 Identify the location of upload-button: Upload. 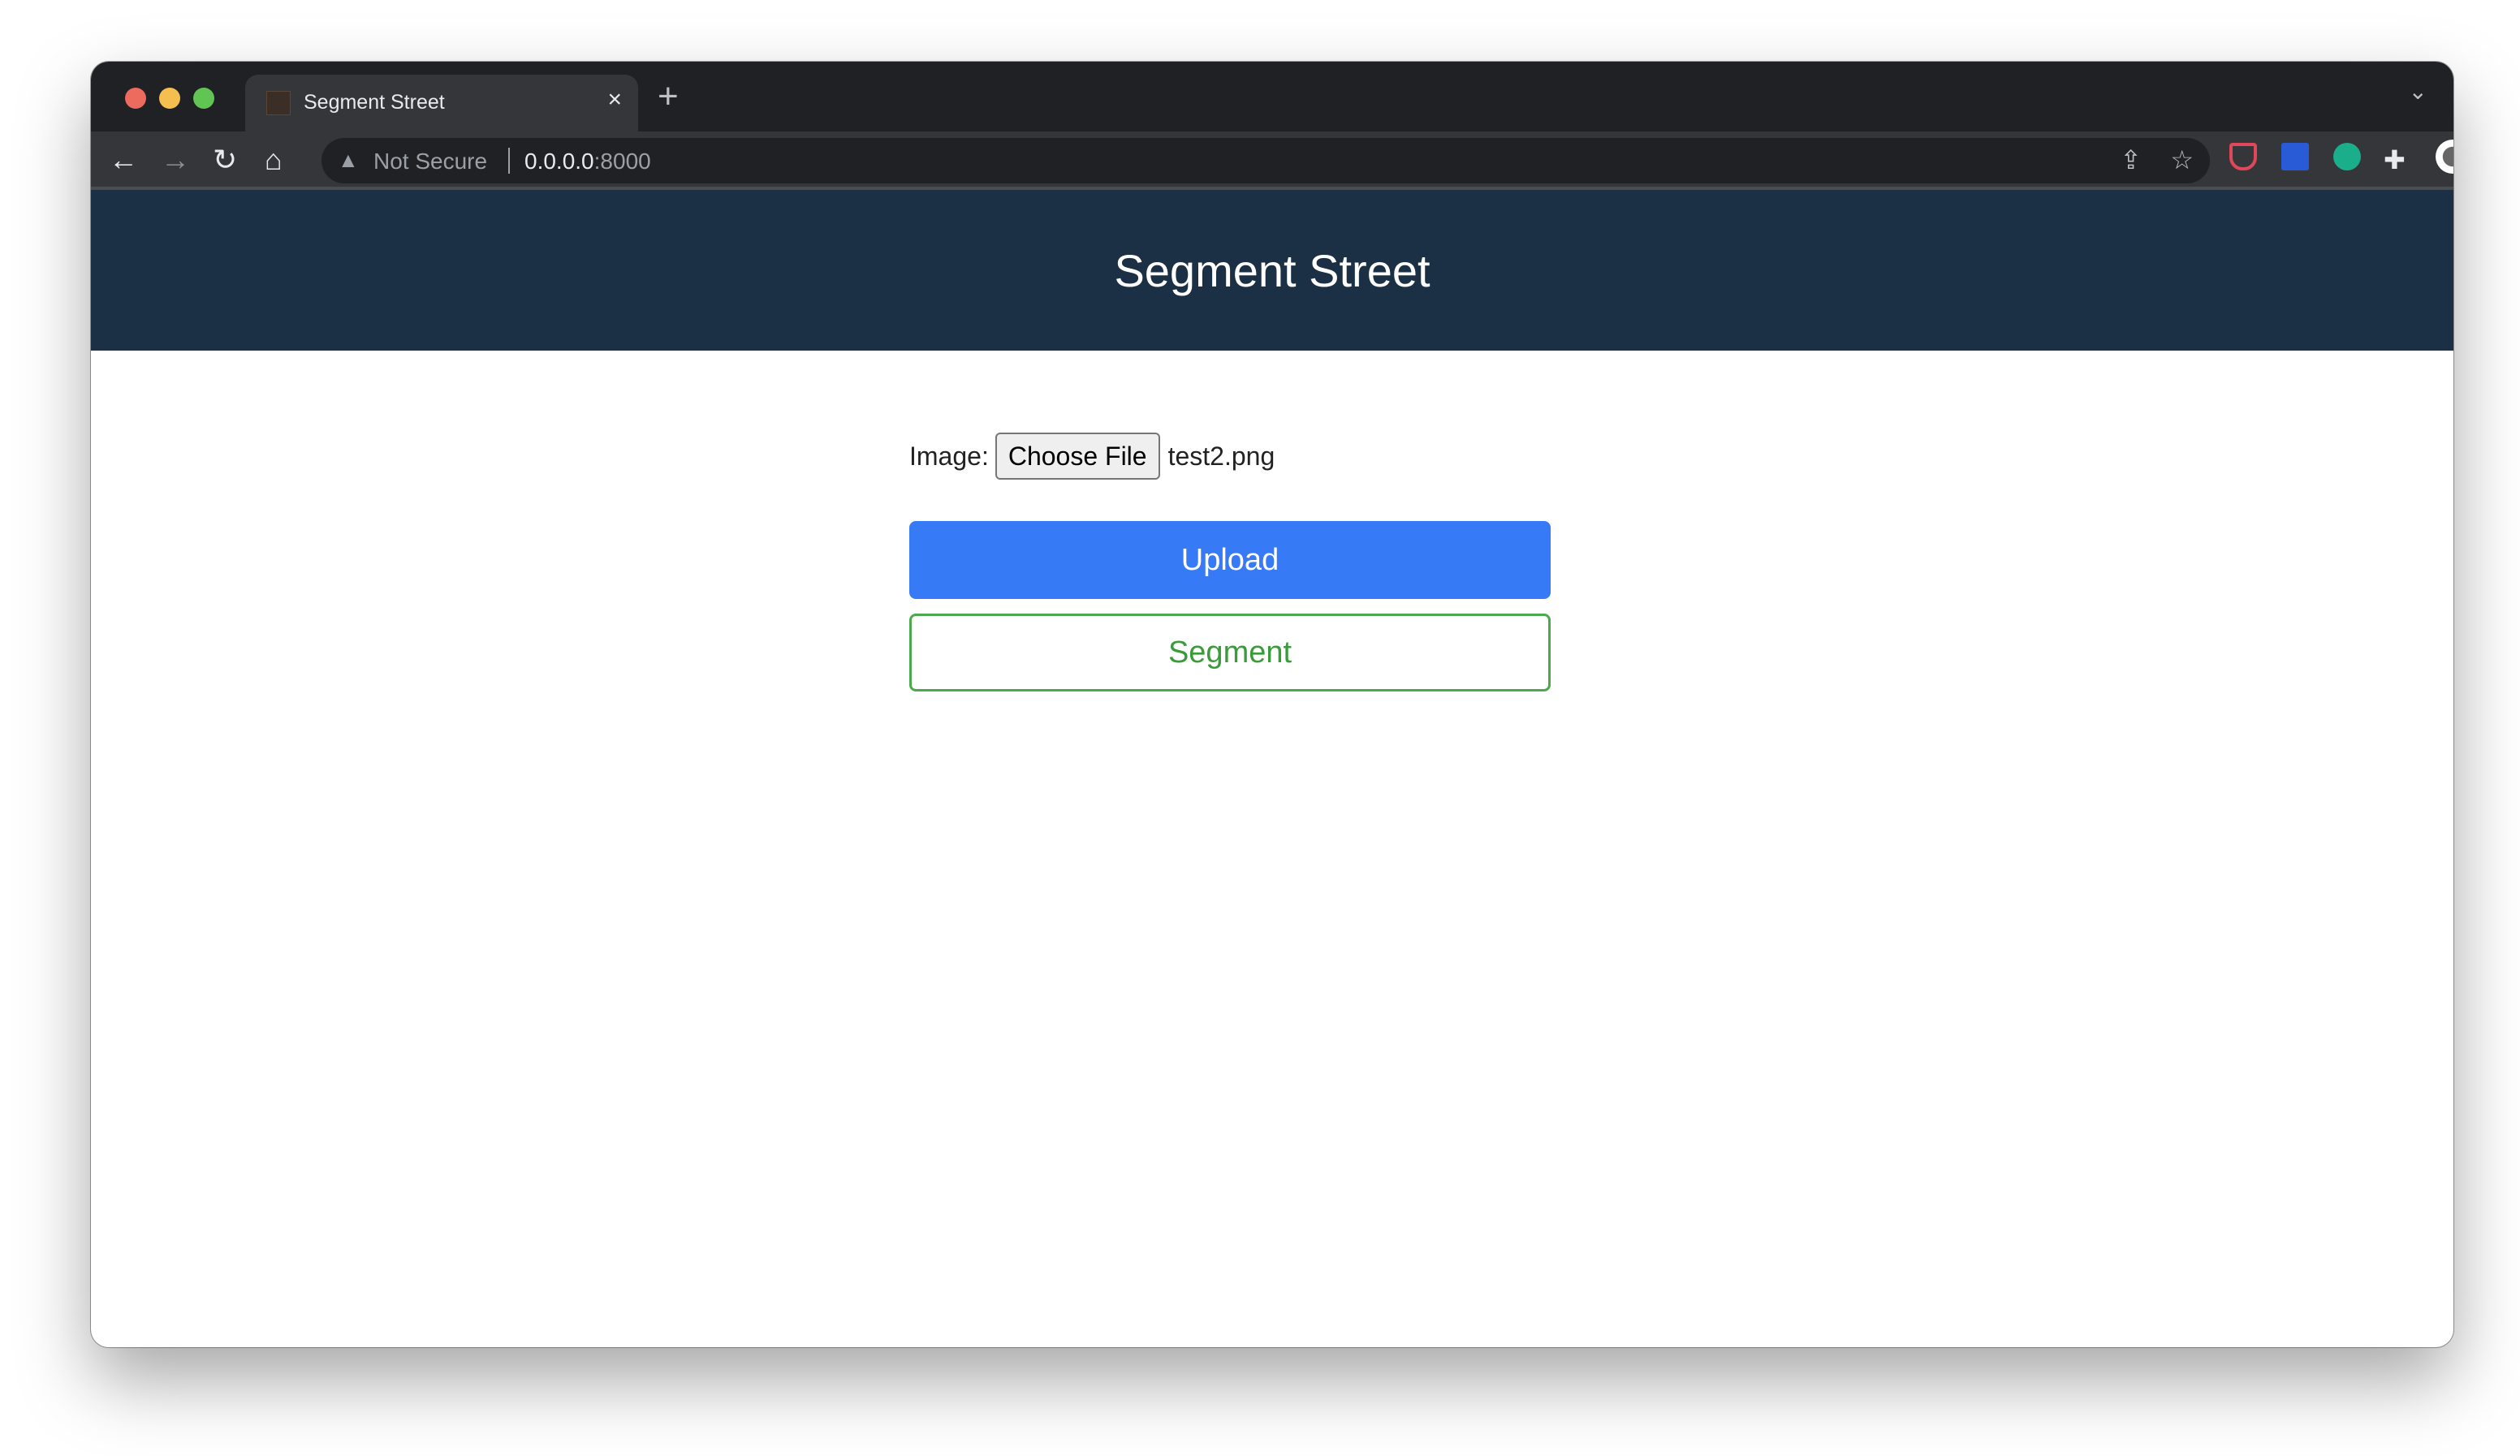
(1230, 560).